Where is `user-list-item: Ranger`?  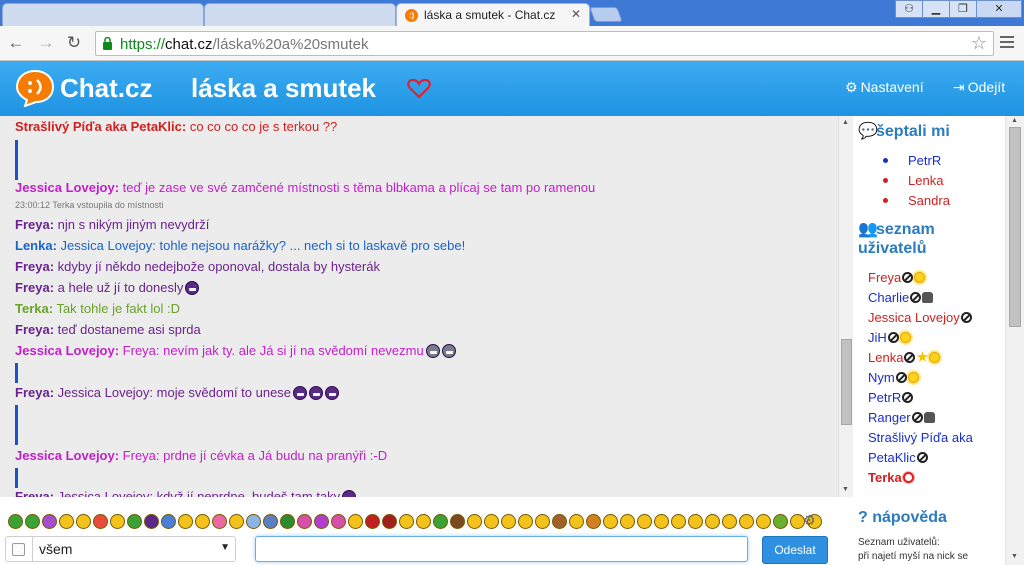 user-list-item: Ranger is located at coordinates (901, 417).